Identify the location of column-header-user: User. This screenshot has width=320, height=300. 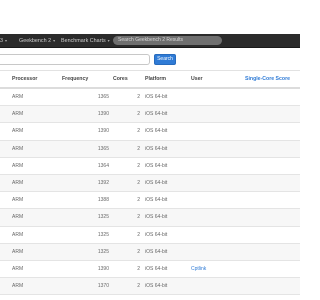
(197, 79).